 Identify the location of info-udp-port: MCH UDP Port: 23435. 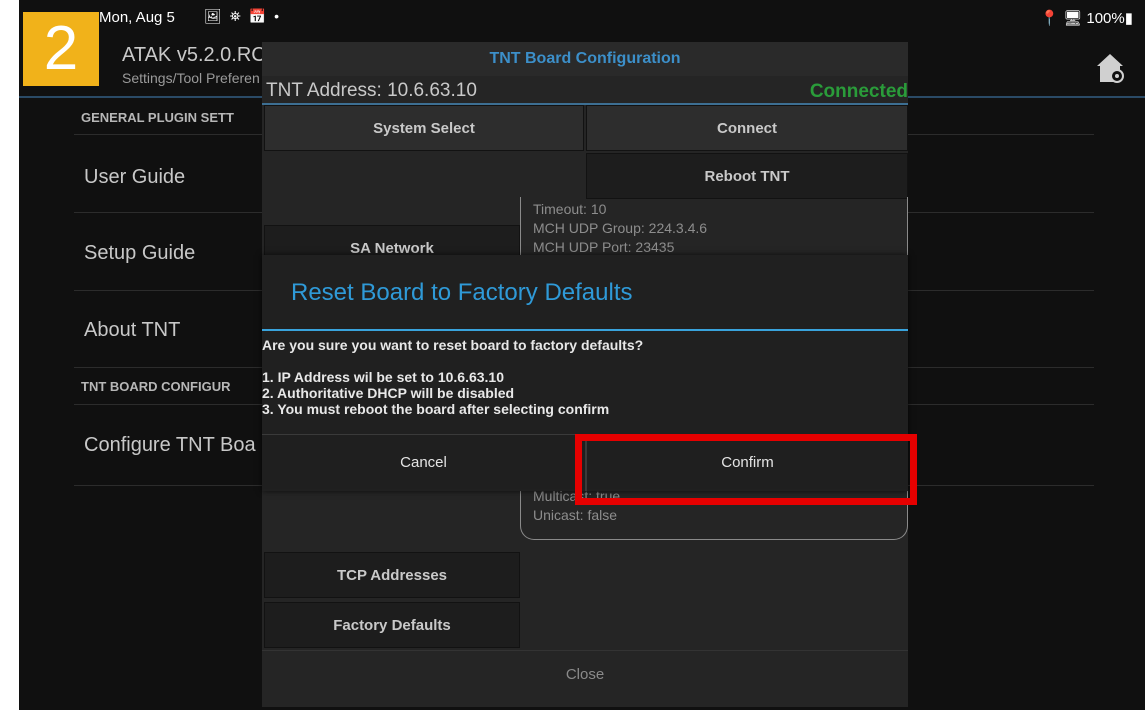
(604, 247).